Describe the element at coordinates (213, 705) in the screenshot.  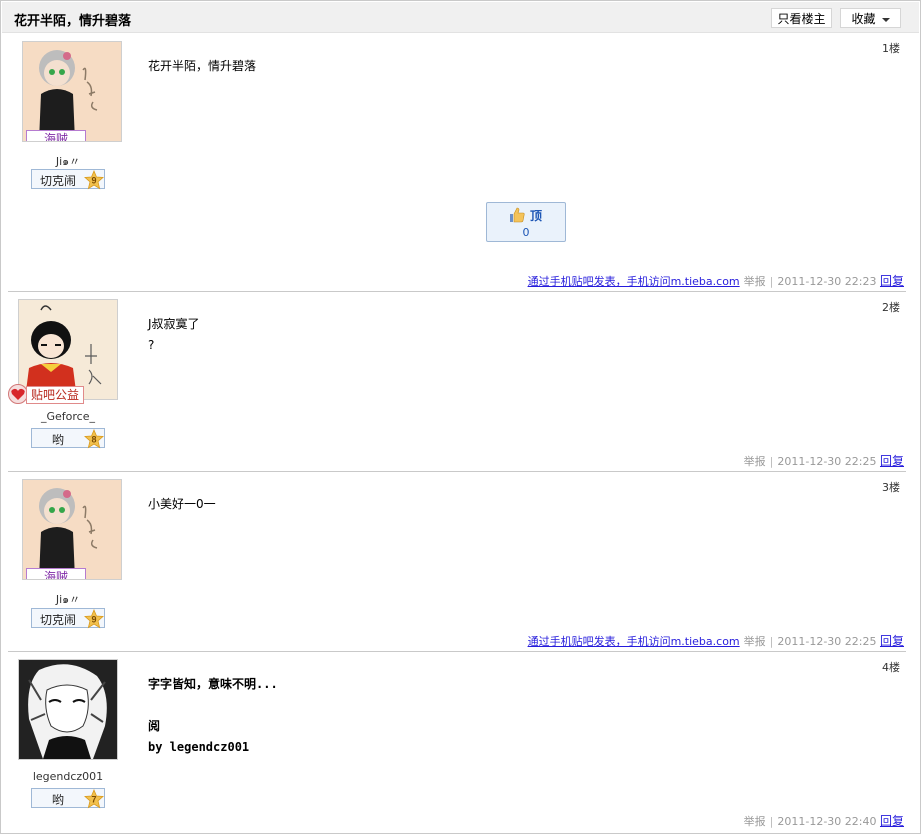
I see `content-line` at that location.